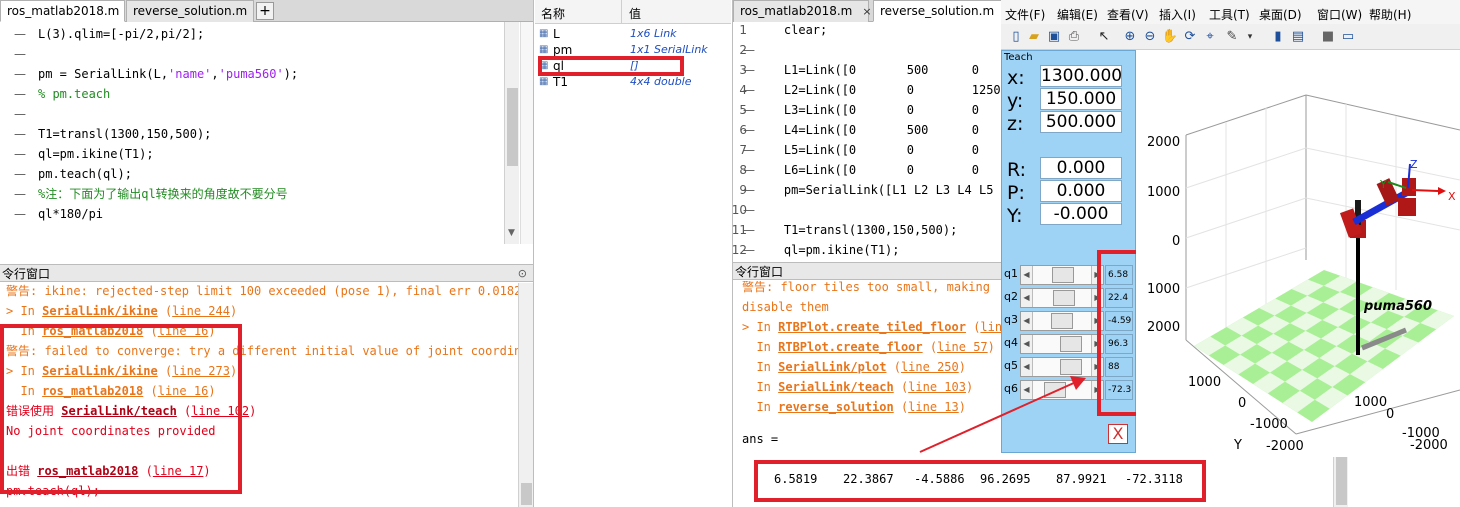  What do you see at coordinates (1232, 37) in the screenshot?
I see `brush-icon: ✎` at bounding box center [1232, 37].